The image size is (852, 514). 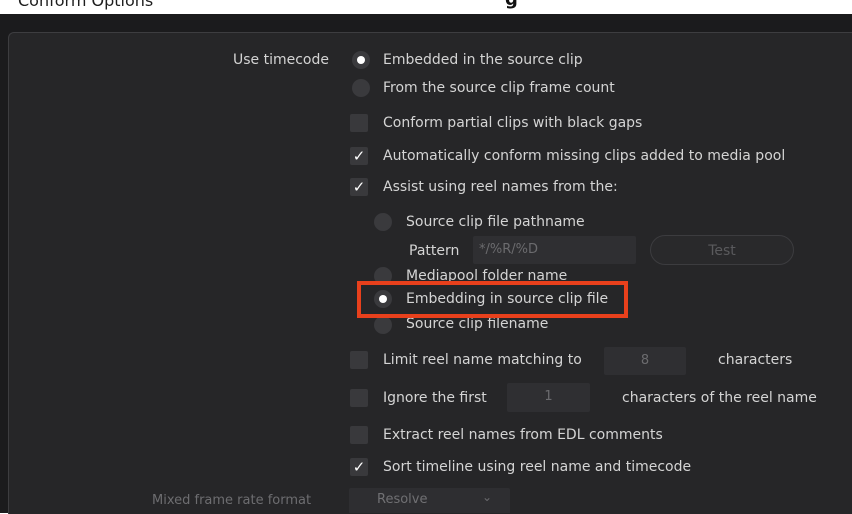 What do you see at coordinates (722, 250) in the screenshot?
I see `test-button: Test` at bounding box center [722, 250].